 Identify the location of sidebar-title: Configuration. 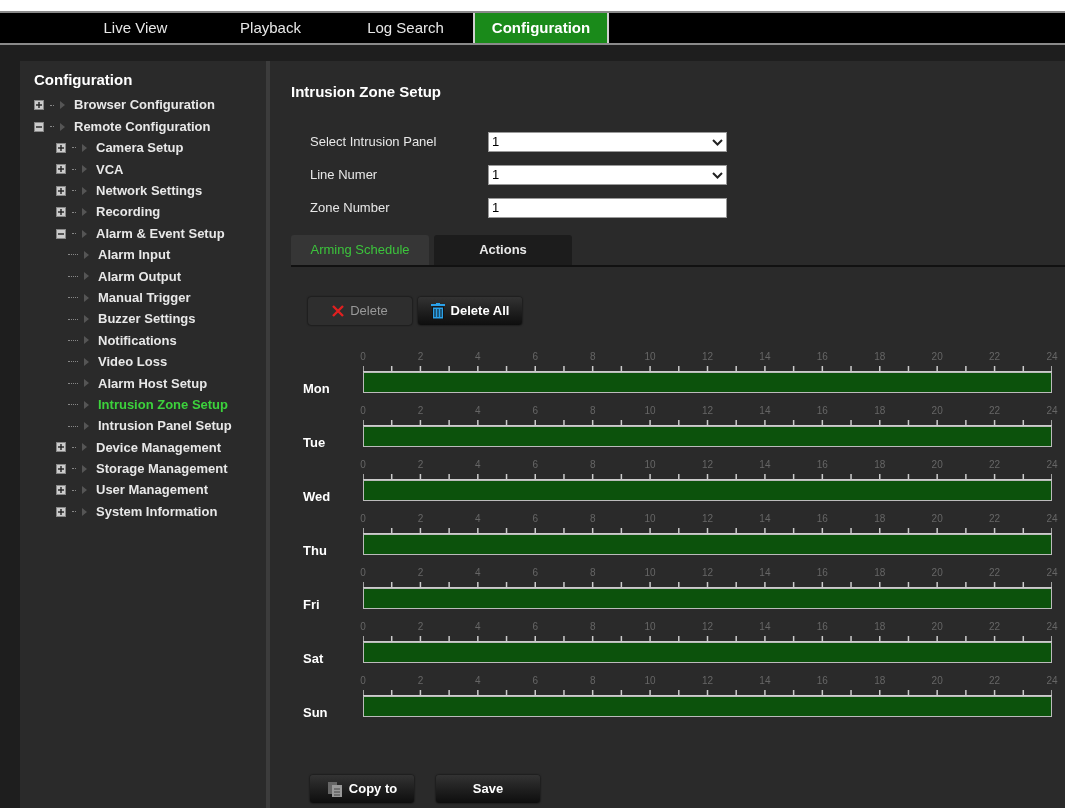
(84, 80).